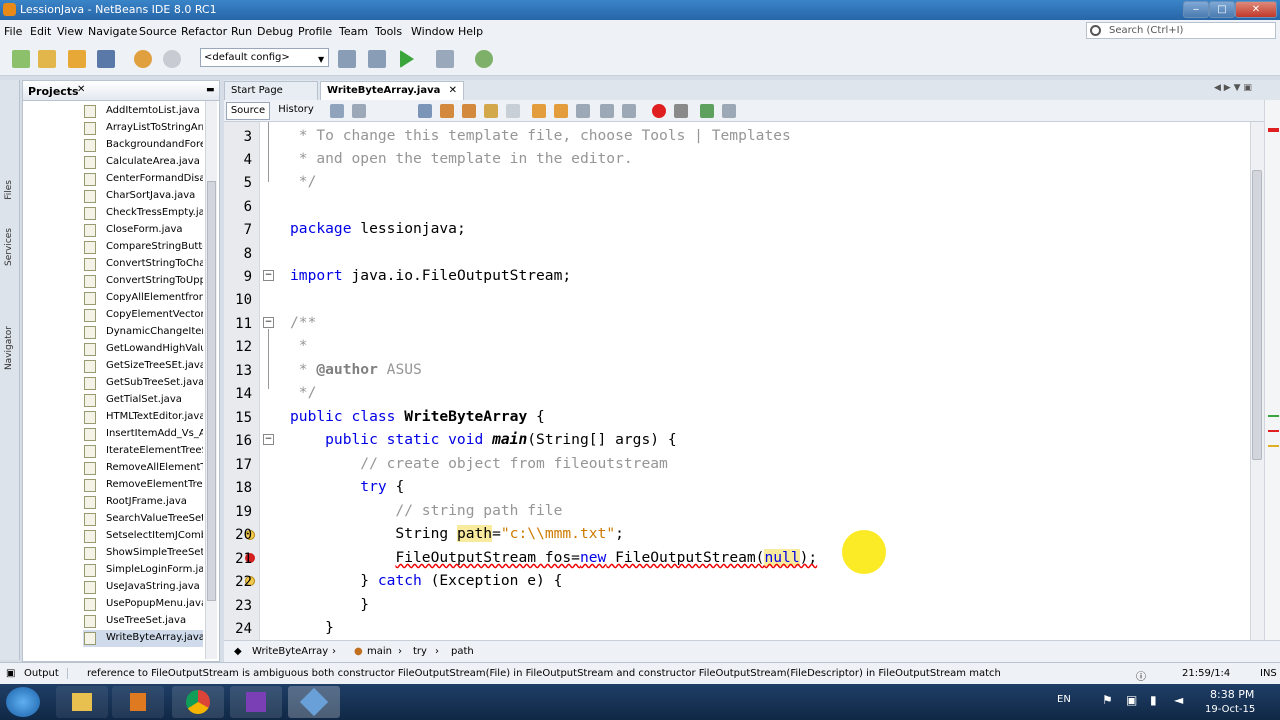 The image size is (1280, 720). I want to click on project-file-item: BackgroundandForegr, so click(143, 145).